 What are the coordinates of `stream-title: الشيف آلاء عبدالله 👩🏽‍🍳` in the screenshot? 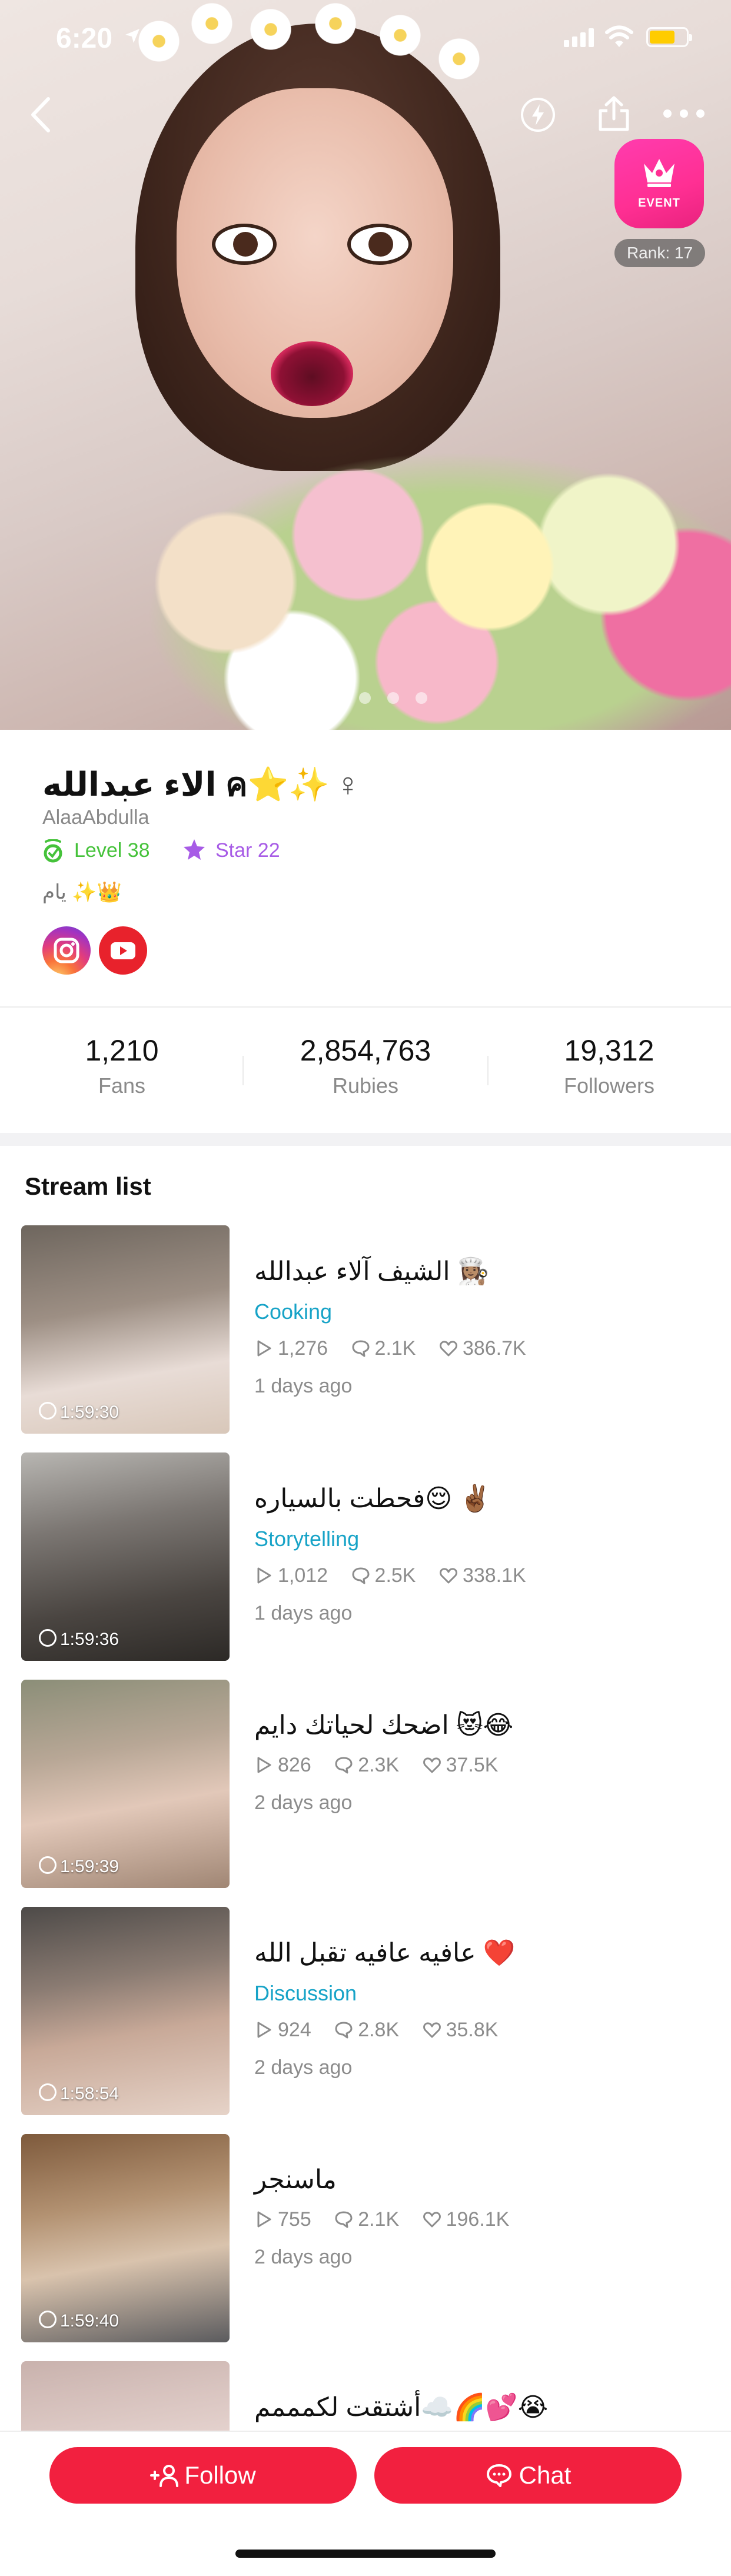 It's located at (372, 1271).